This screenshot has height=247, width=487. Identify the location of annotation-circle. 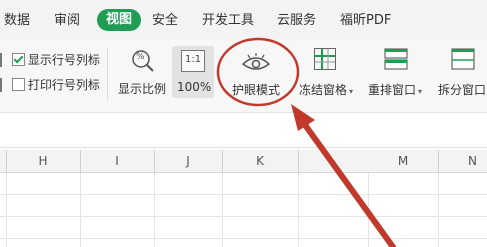
(258, 72).